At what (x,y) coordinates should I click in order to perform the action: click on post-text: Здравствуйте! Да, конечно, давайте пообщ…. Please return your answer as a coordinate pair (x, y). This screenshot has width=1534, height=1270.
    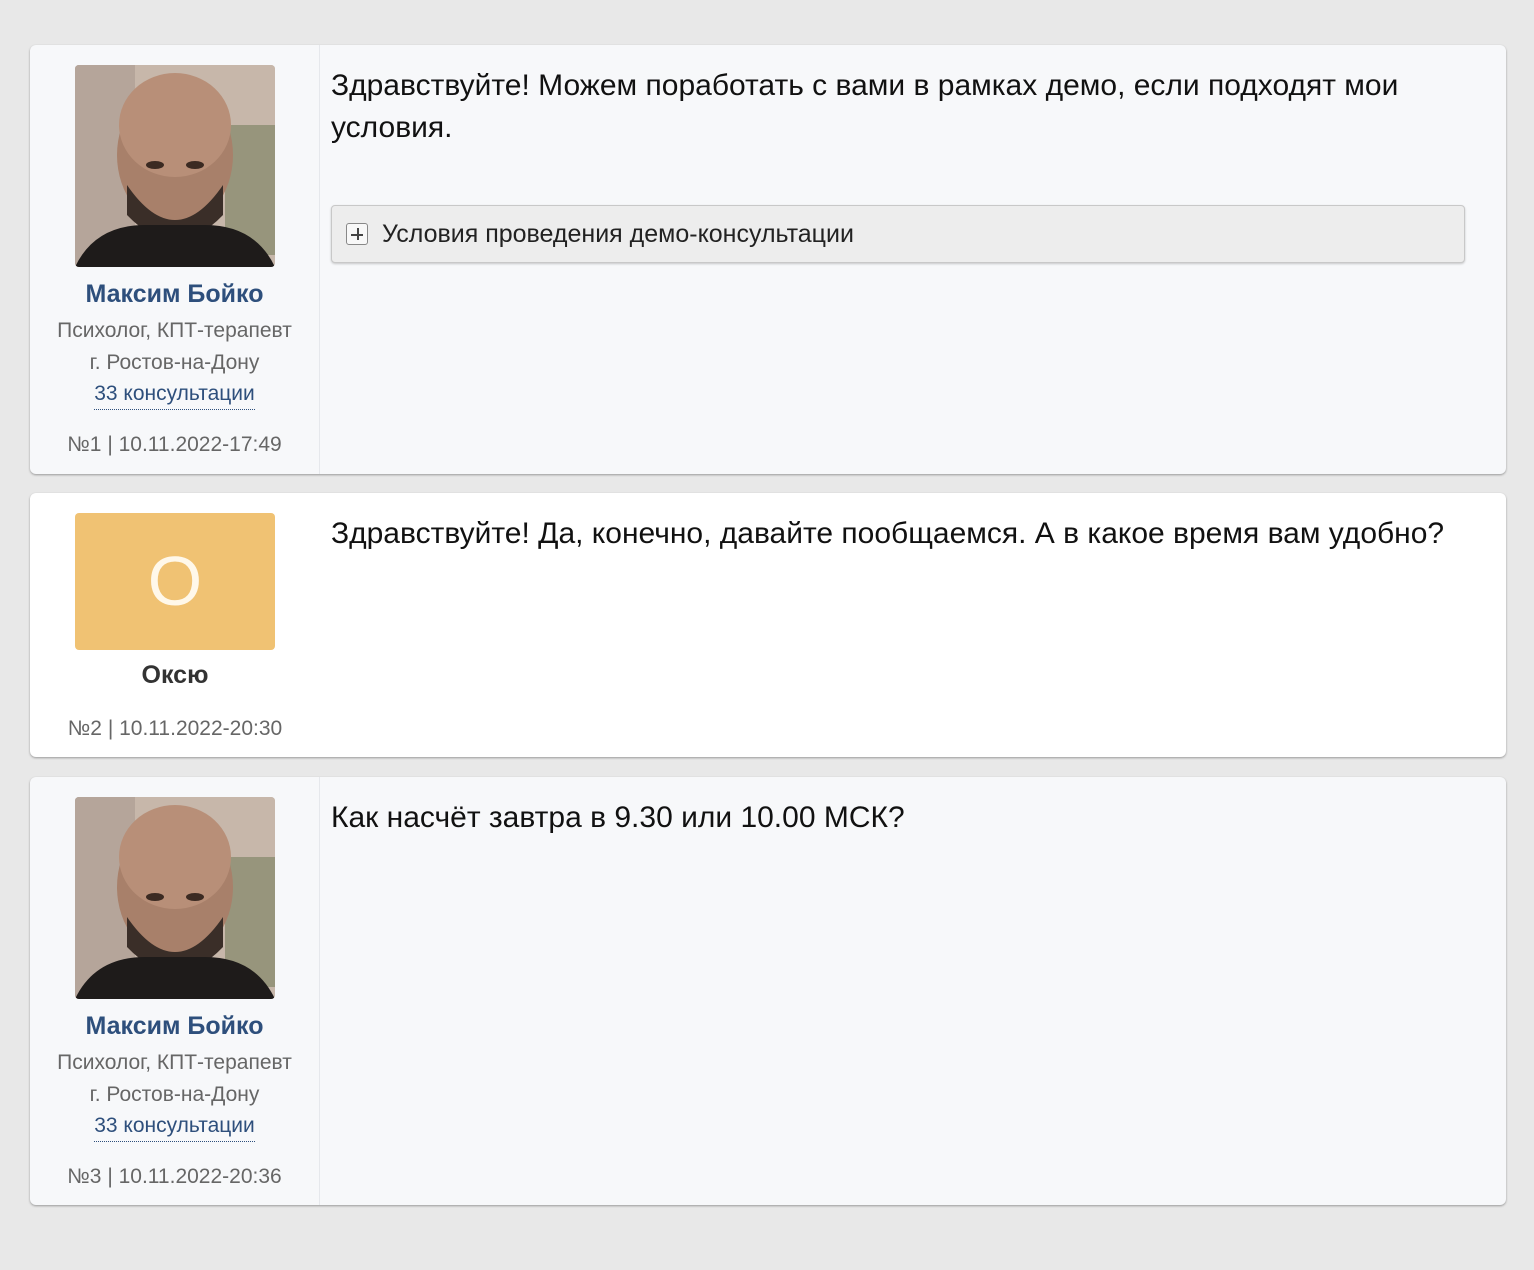
    Looking at the image, I should click on (888, 533).